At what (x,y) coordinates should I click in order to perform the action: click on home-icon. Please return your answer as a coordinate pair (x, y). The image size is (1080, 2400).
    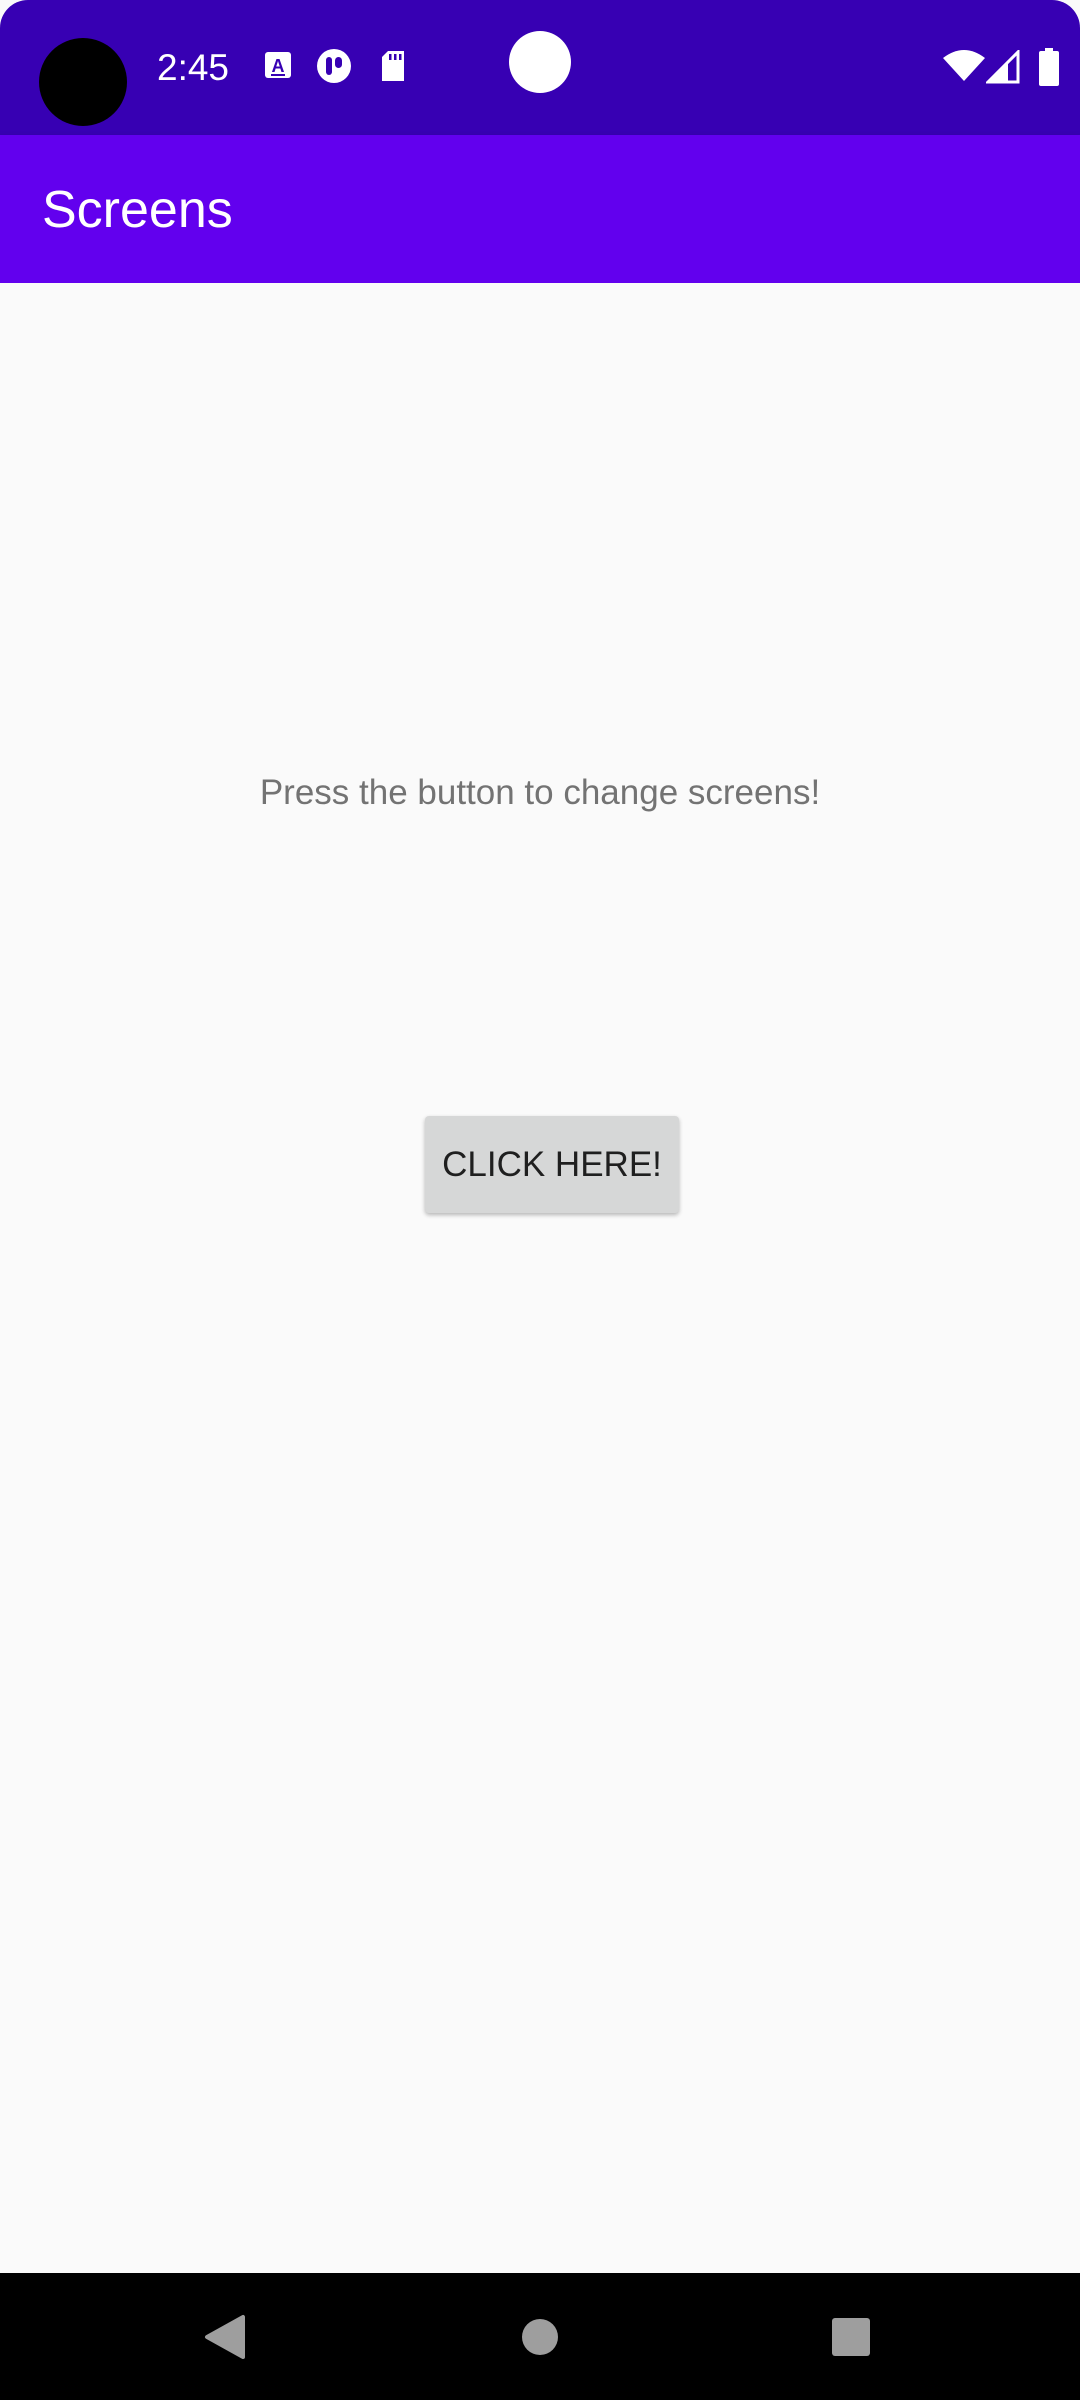
    Looking at the image, I should click on (540, 2336).